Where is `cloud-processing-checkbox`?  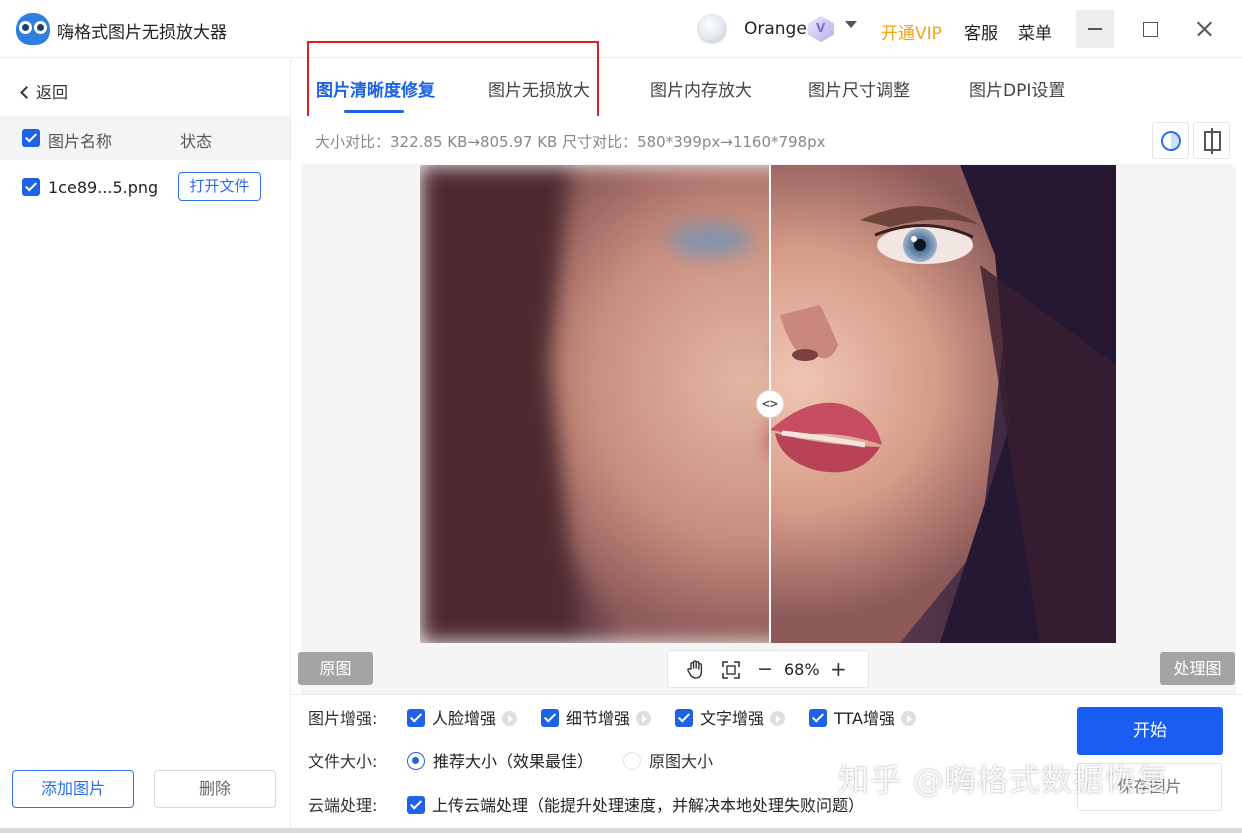
cloud-processing-checkbox is located at coordinates (416, 805).